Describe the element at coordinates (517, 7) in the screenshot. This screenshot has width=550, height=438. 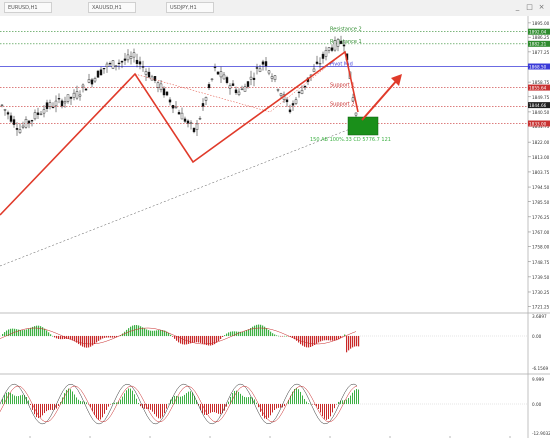
I see `minimize-icon: _` at that location.